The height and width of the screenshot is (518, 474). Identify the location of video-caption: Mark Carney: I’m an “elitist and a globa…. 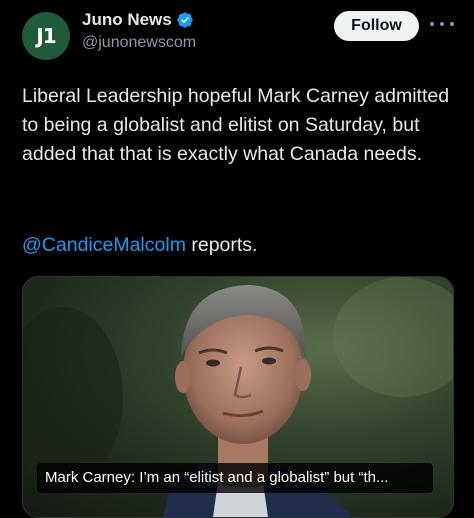
(235, 478).